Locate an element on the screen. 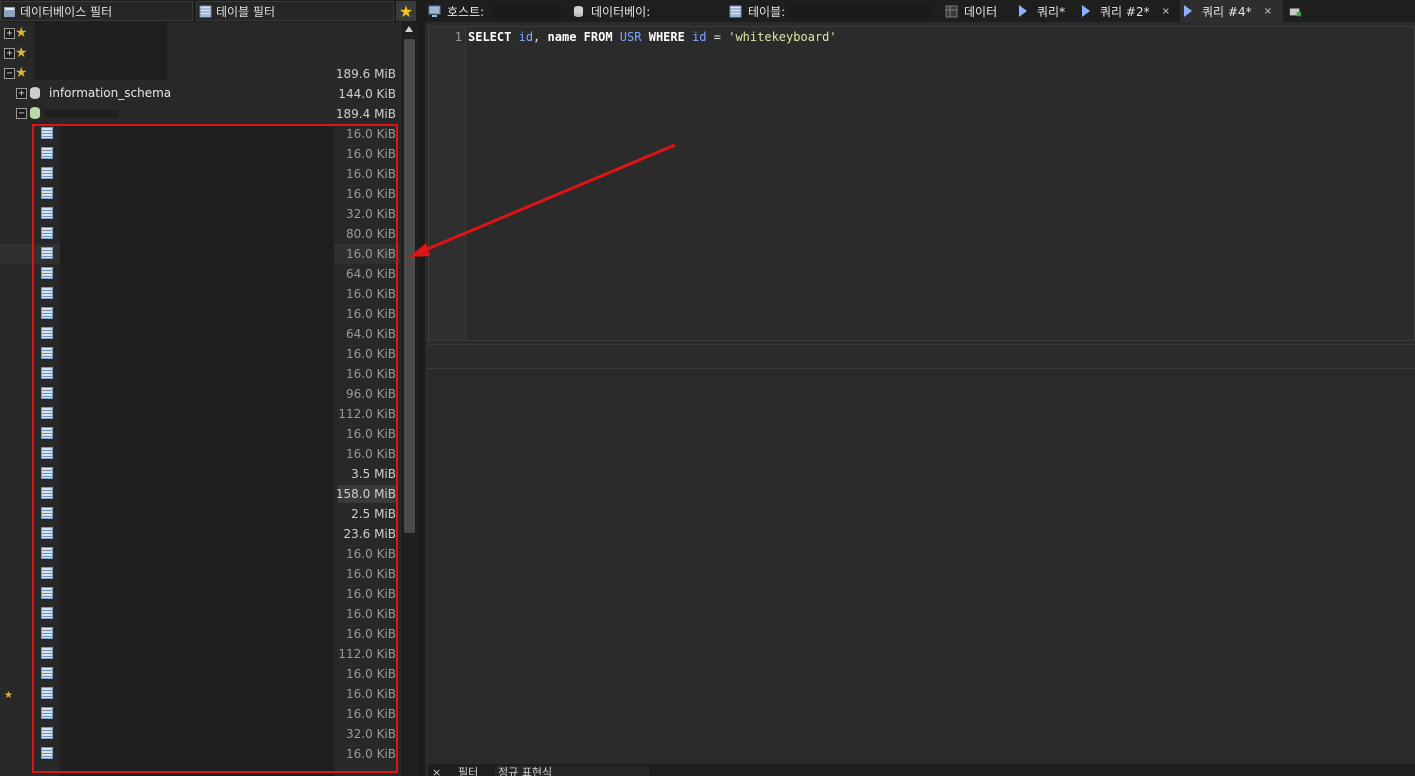 The image size is (1415, 776). table-size: 64.0 KiB is located at coordinates (371, 274).